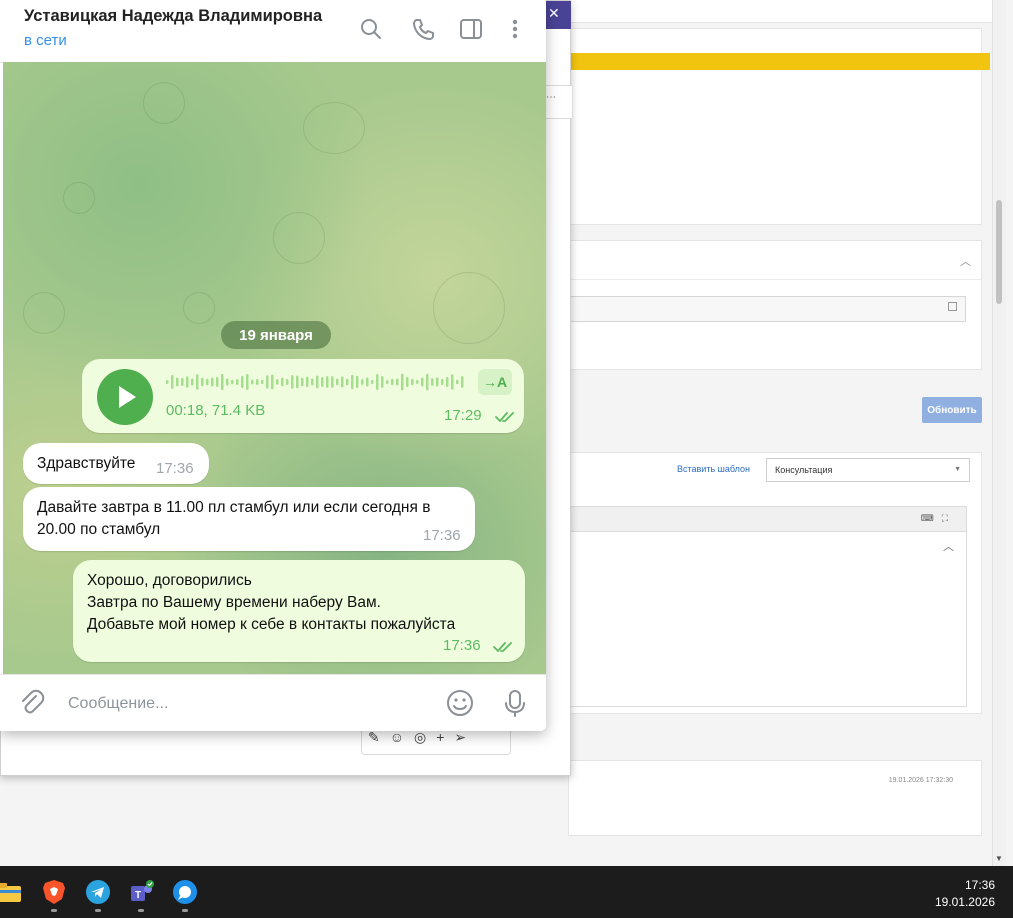  I want to click on chat-header: Уставицкая Надежда Владимировна в сети, so click(273, 31).